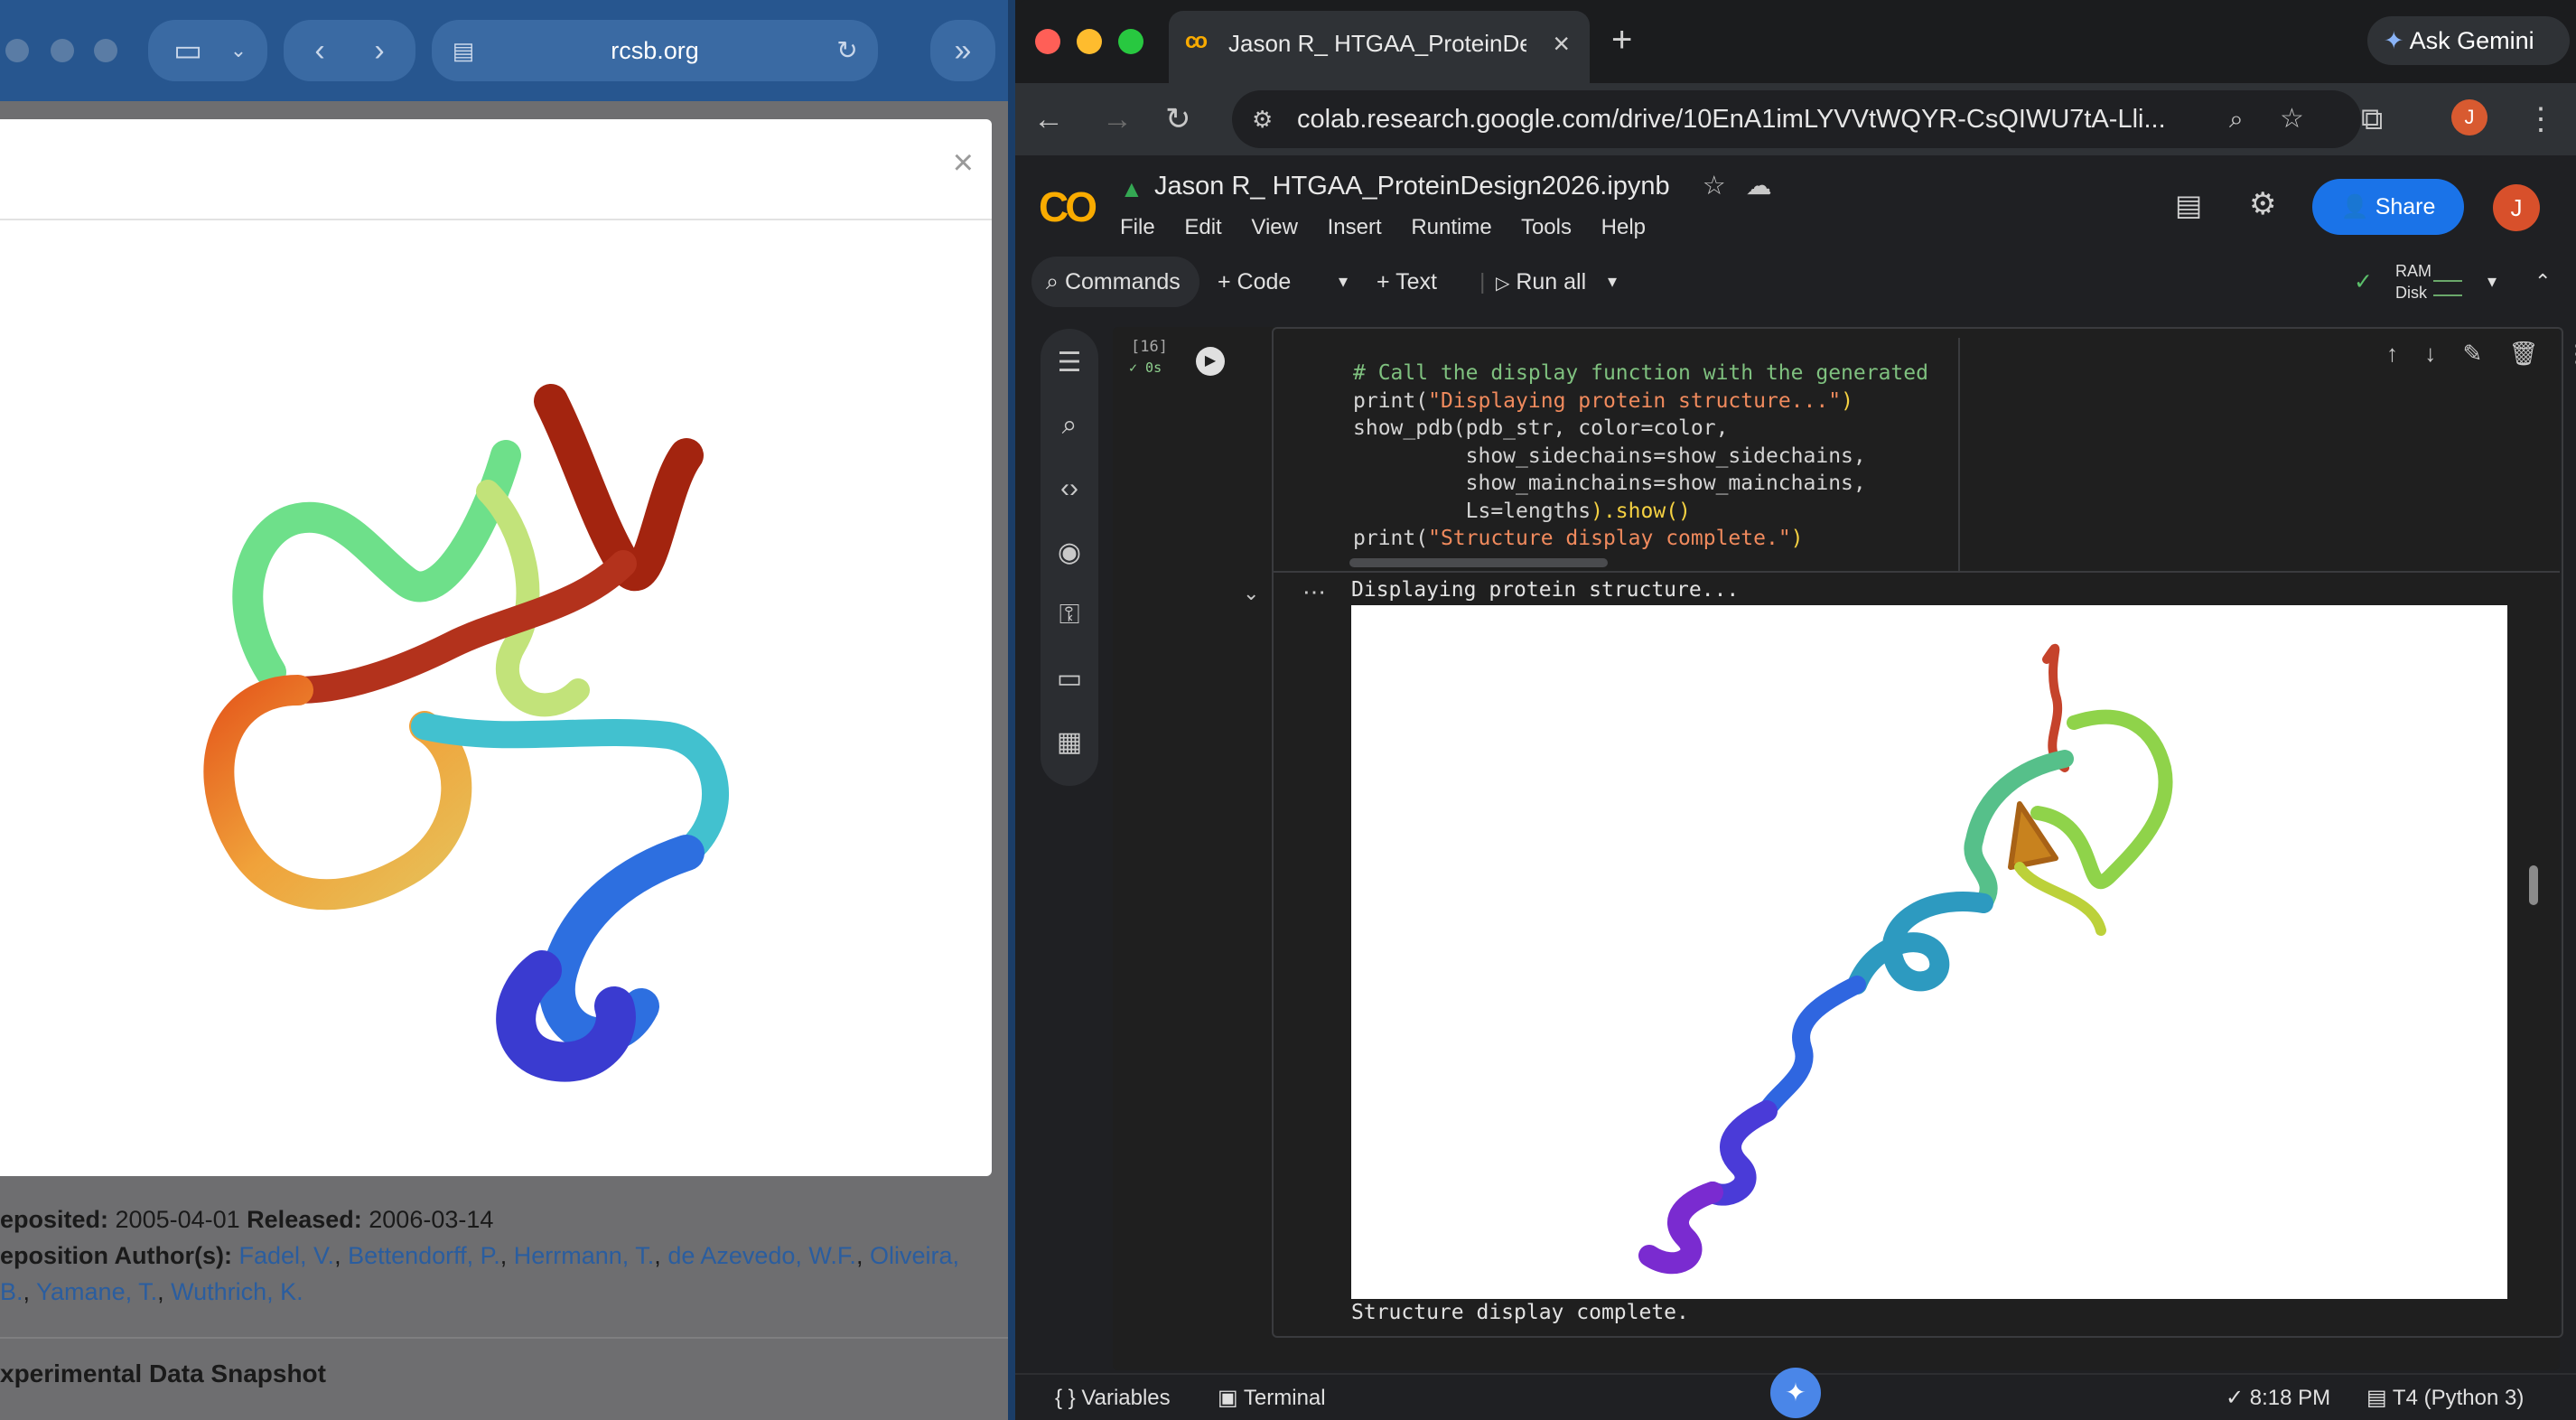 This screenshot has height=1420, width=2576. What do you see at coordinates (2472, 354) in the screenshot?
I see `edit-pencil-icon: ✎` at bounding box center [2472, 354].